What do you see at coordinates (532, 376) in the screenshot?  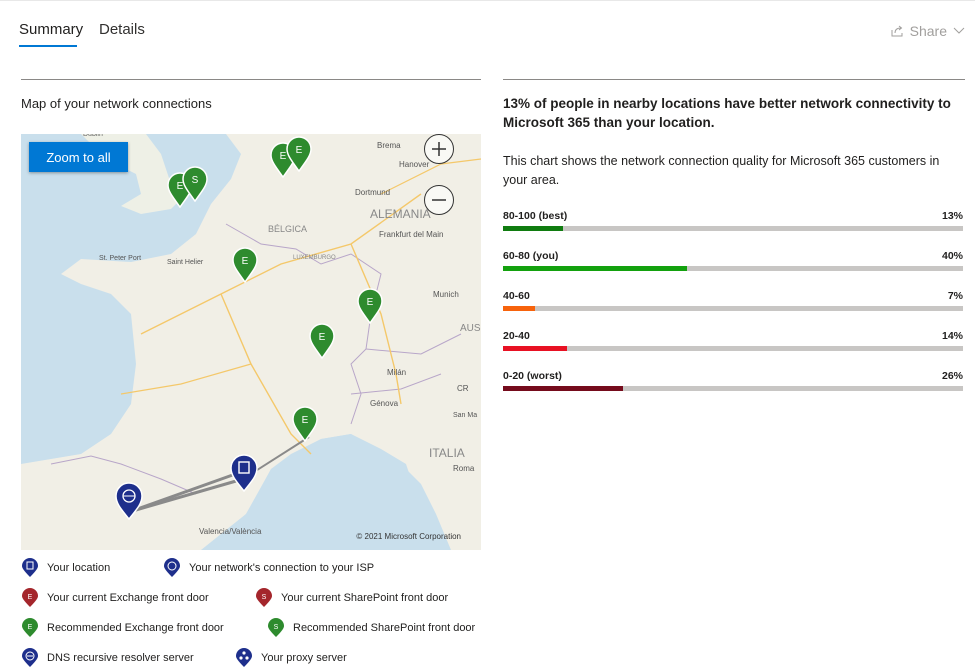 I see `bar-label: 0-20 (worst)` at bounding box center [532, 376].